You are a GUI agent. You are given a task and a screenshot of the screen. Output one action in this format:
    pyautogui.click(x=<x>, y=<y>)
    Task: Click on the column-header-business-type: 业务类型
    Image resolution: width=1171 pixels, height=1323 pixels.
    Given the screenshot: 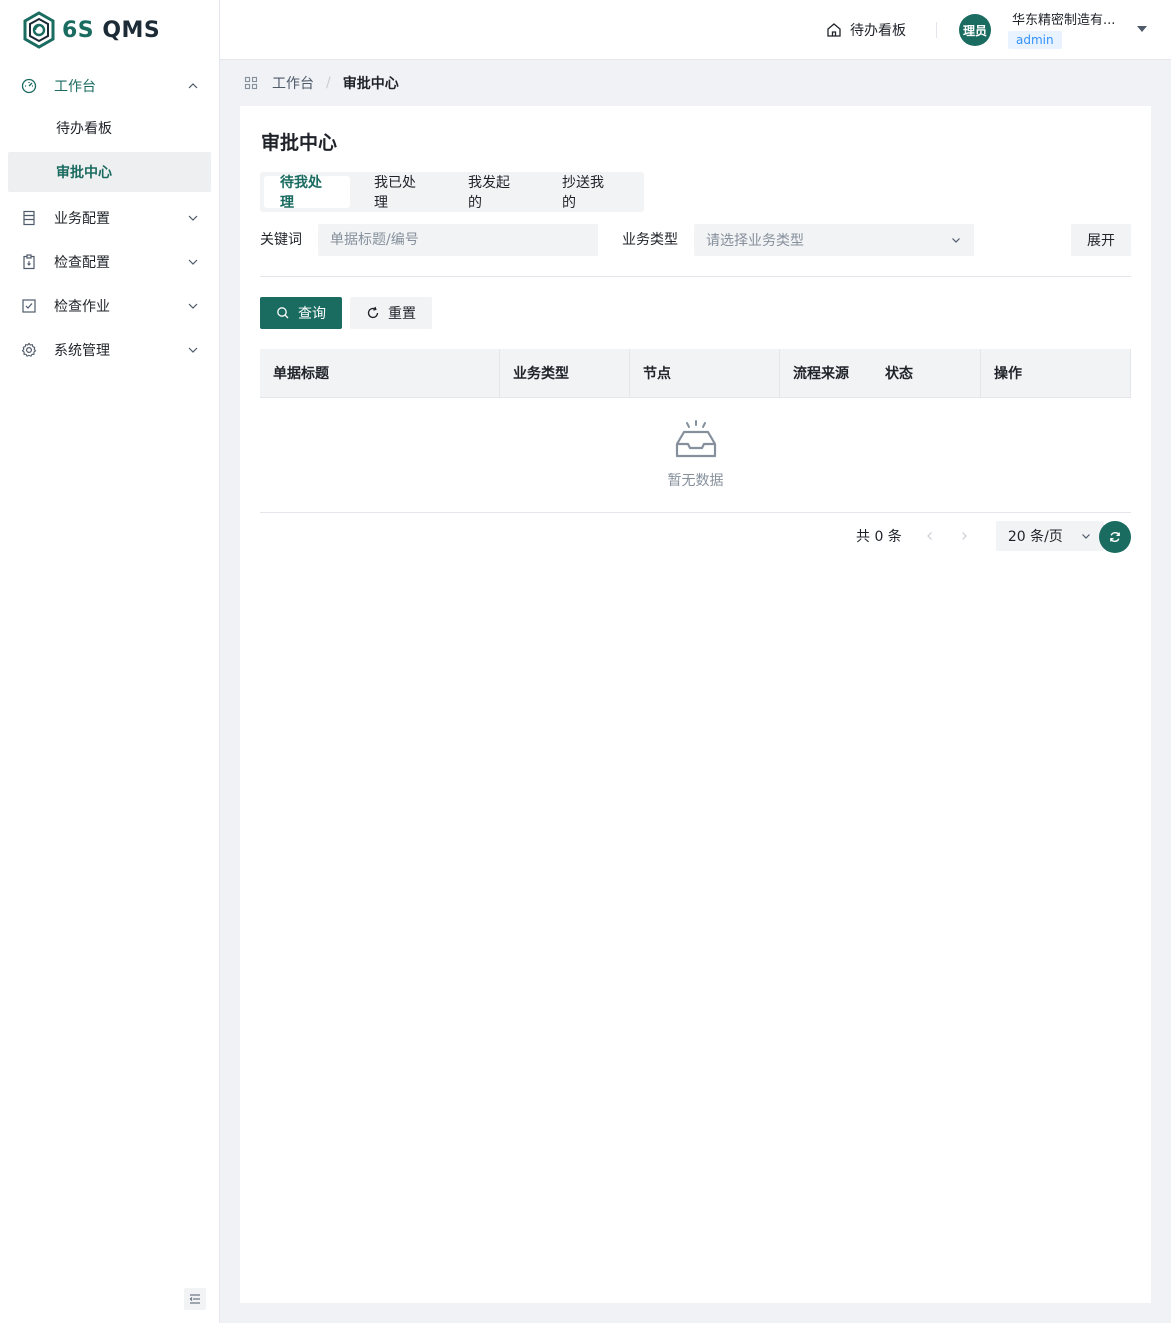 What is the action you would take?
    pyautogui.click(x=565, y=373)
    